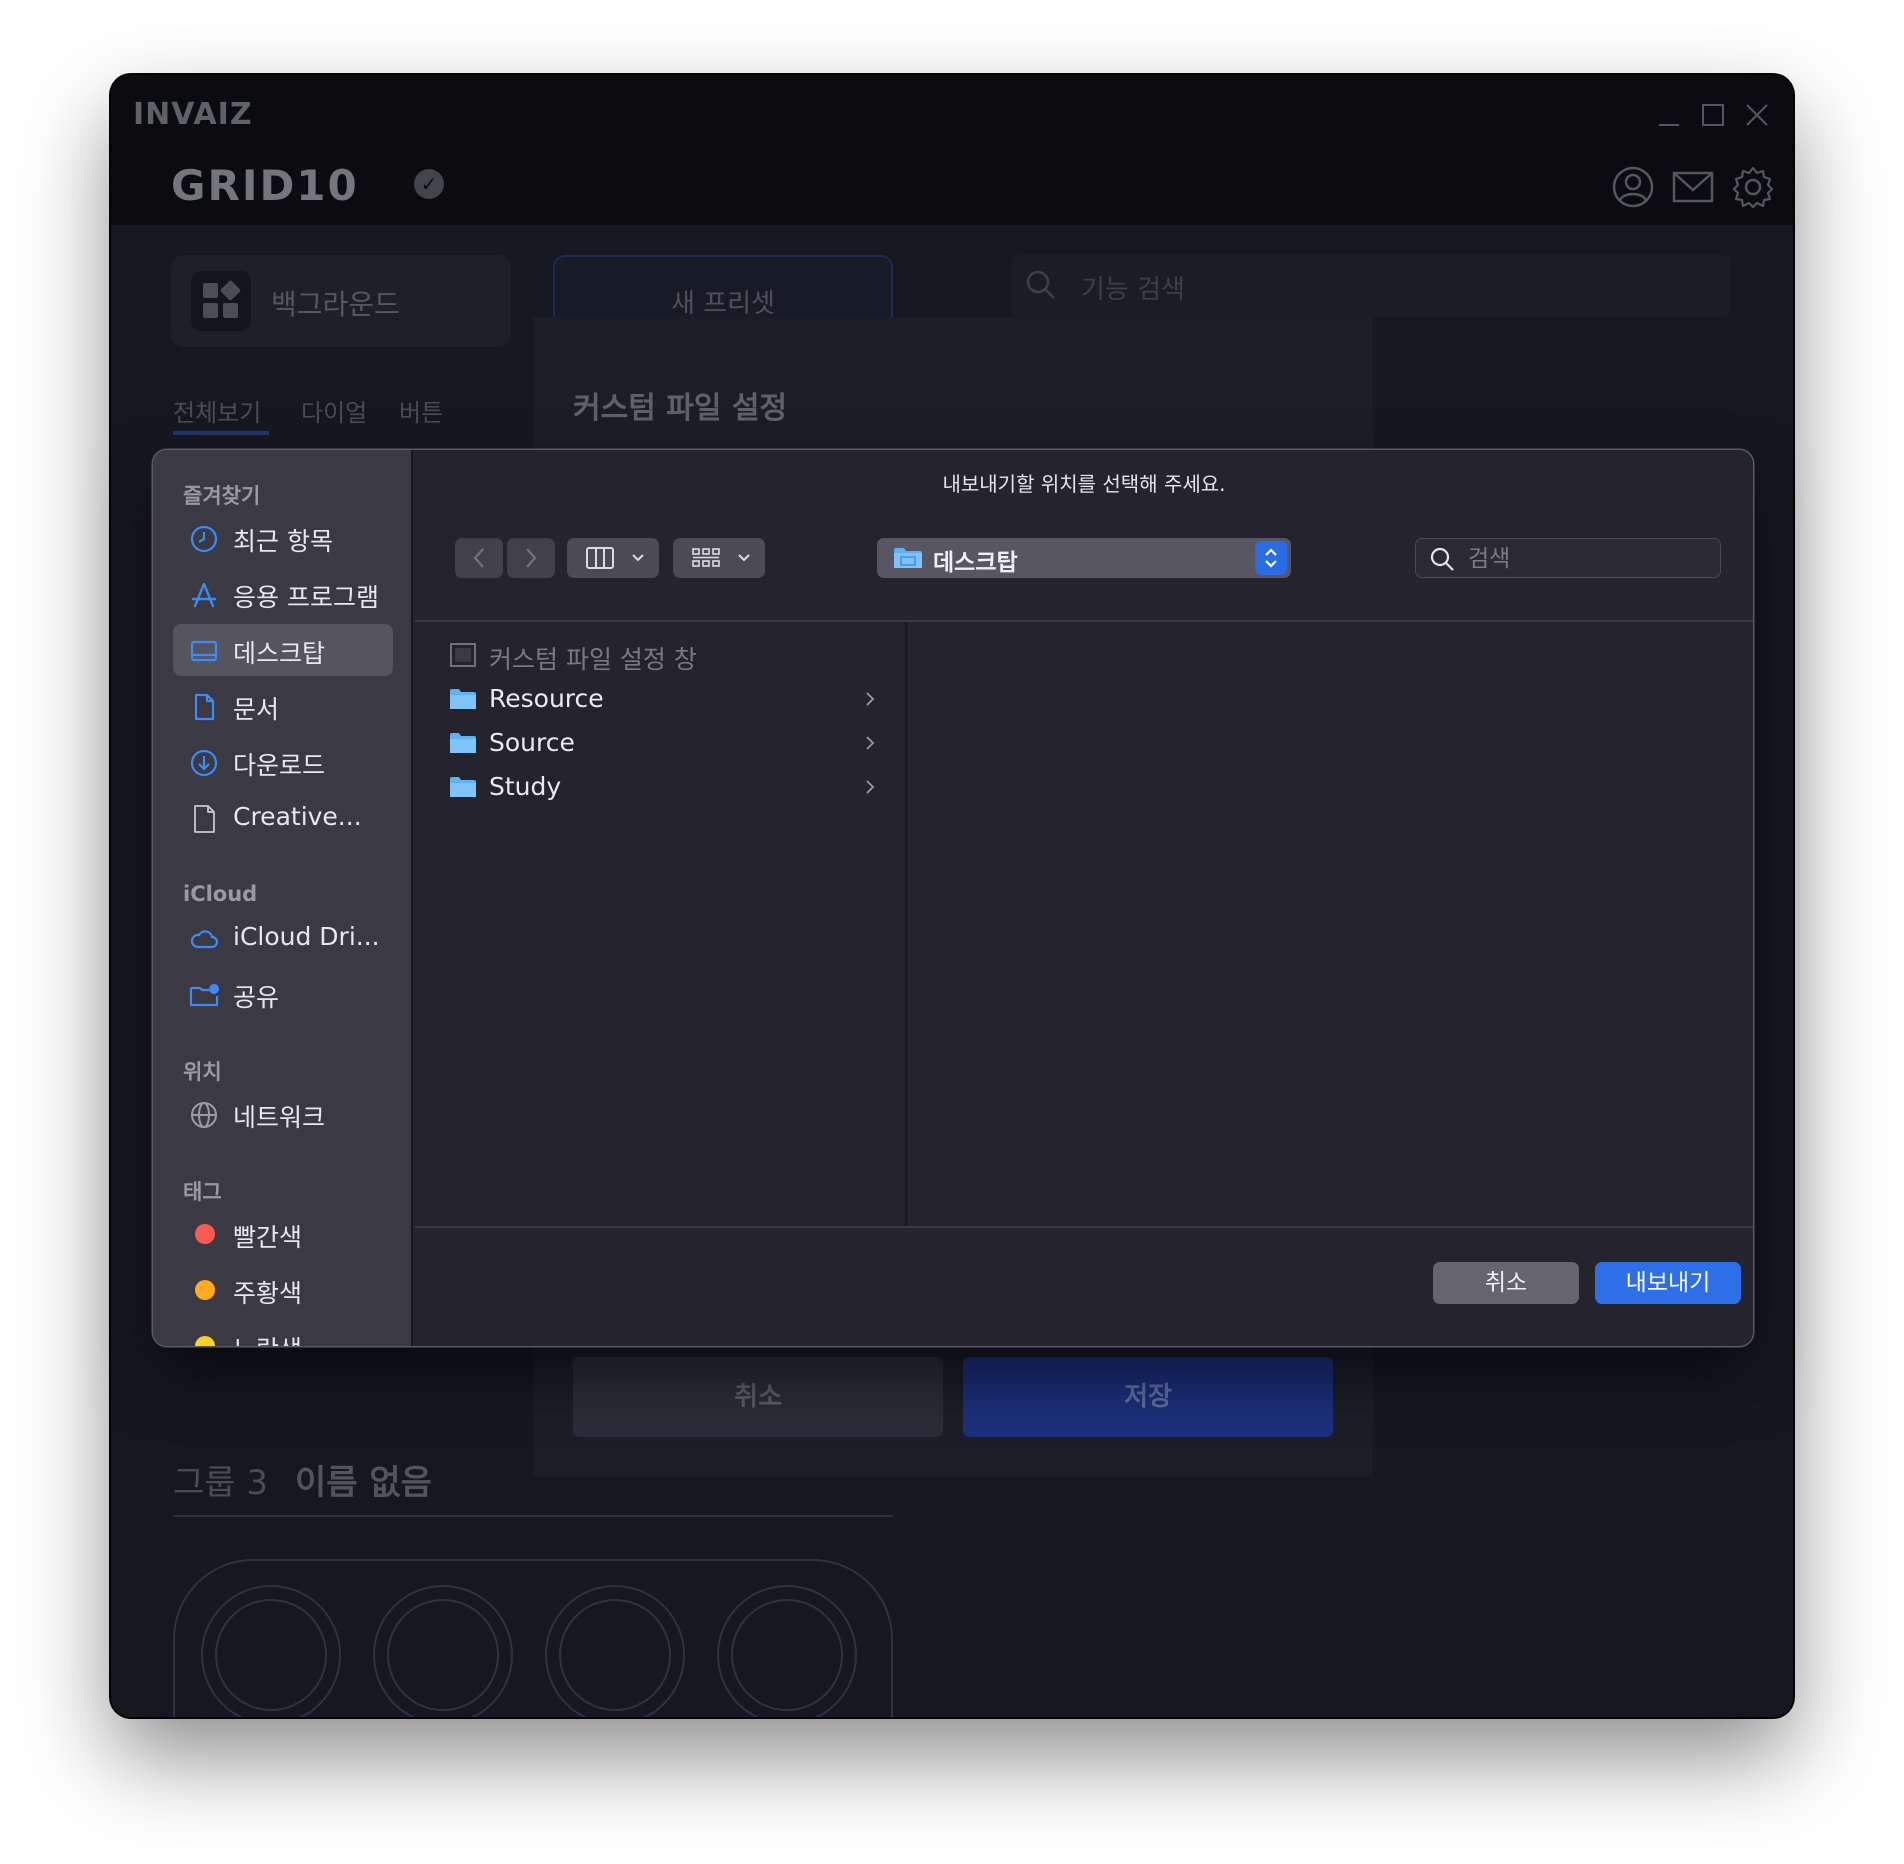  I want to click on forward-button, so click(531, 558).